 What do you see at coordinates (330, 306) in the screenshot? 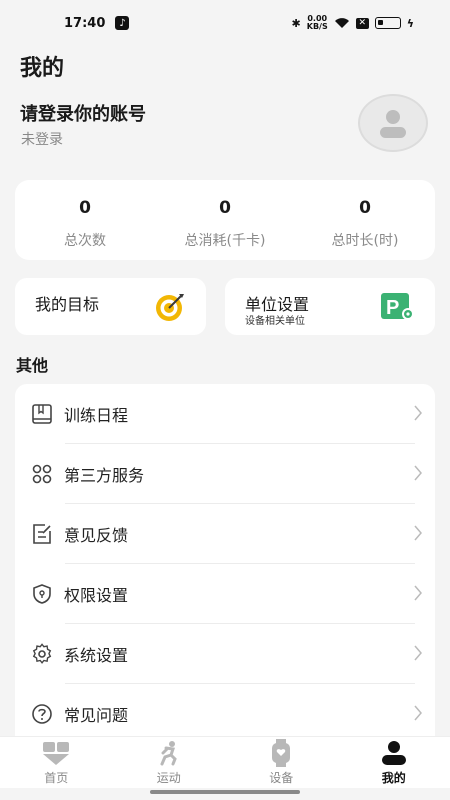
I see `unit-settings-tile: 单位设置 设备相关单位 P` at bounding box center [330, 306].